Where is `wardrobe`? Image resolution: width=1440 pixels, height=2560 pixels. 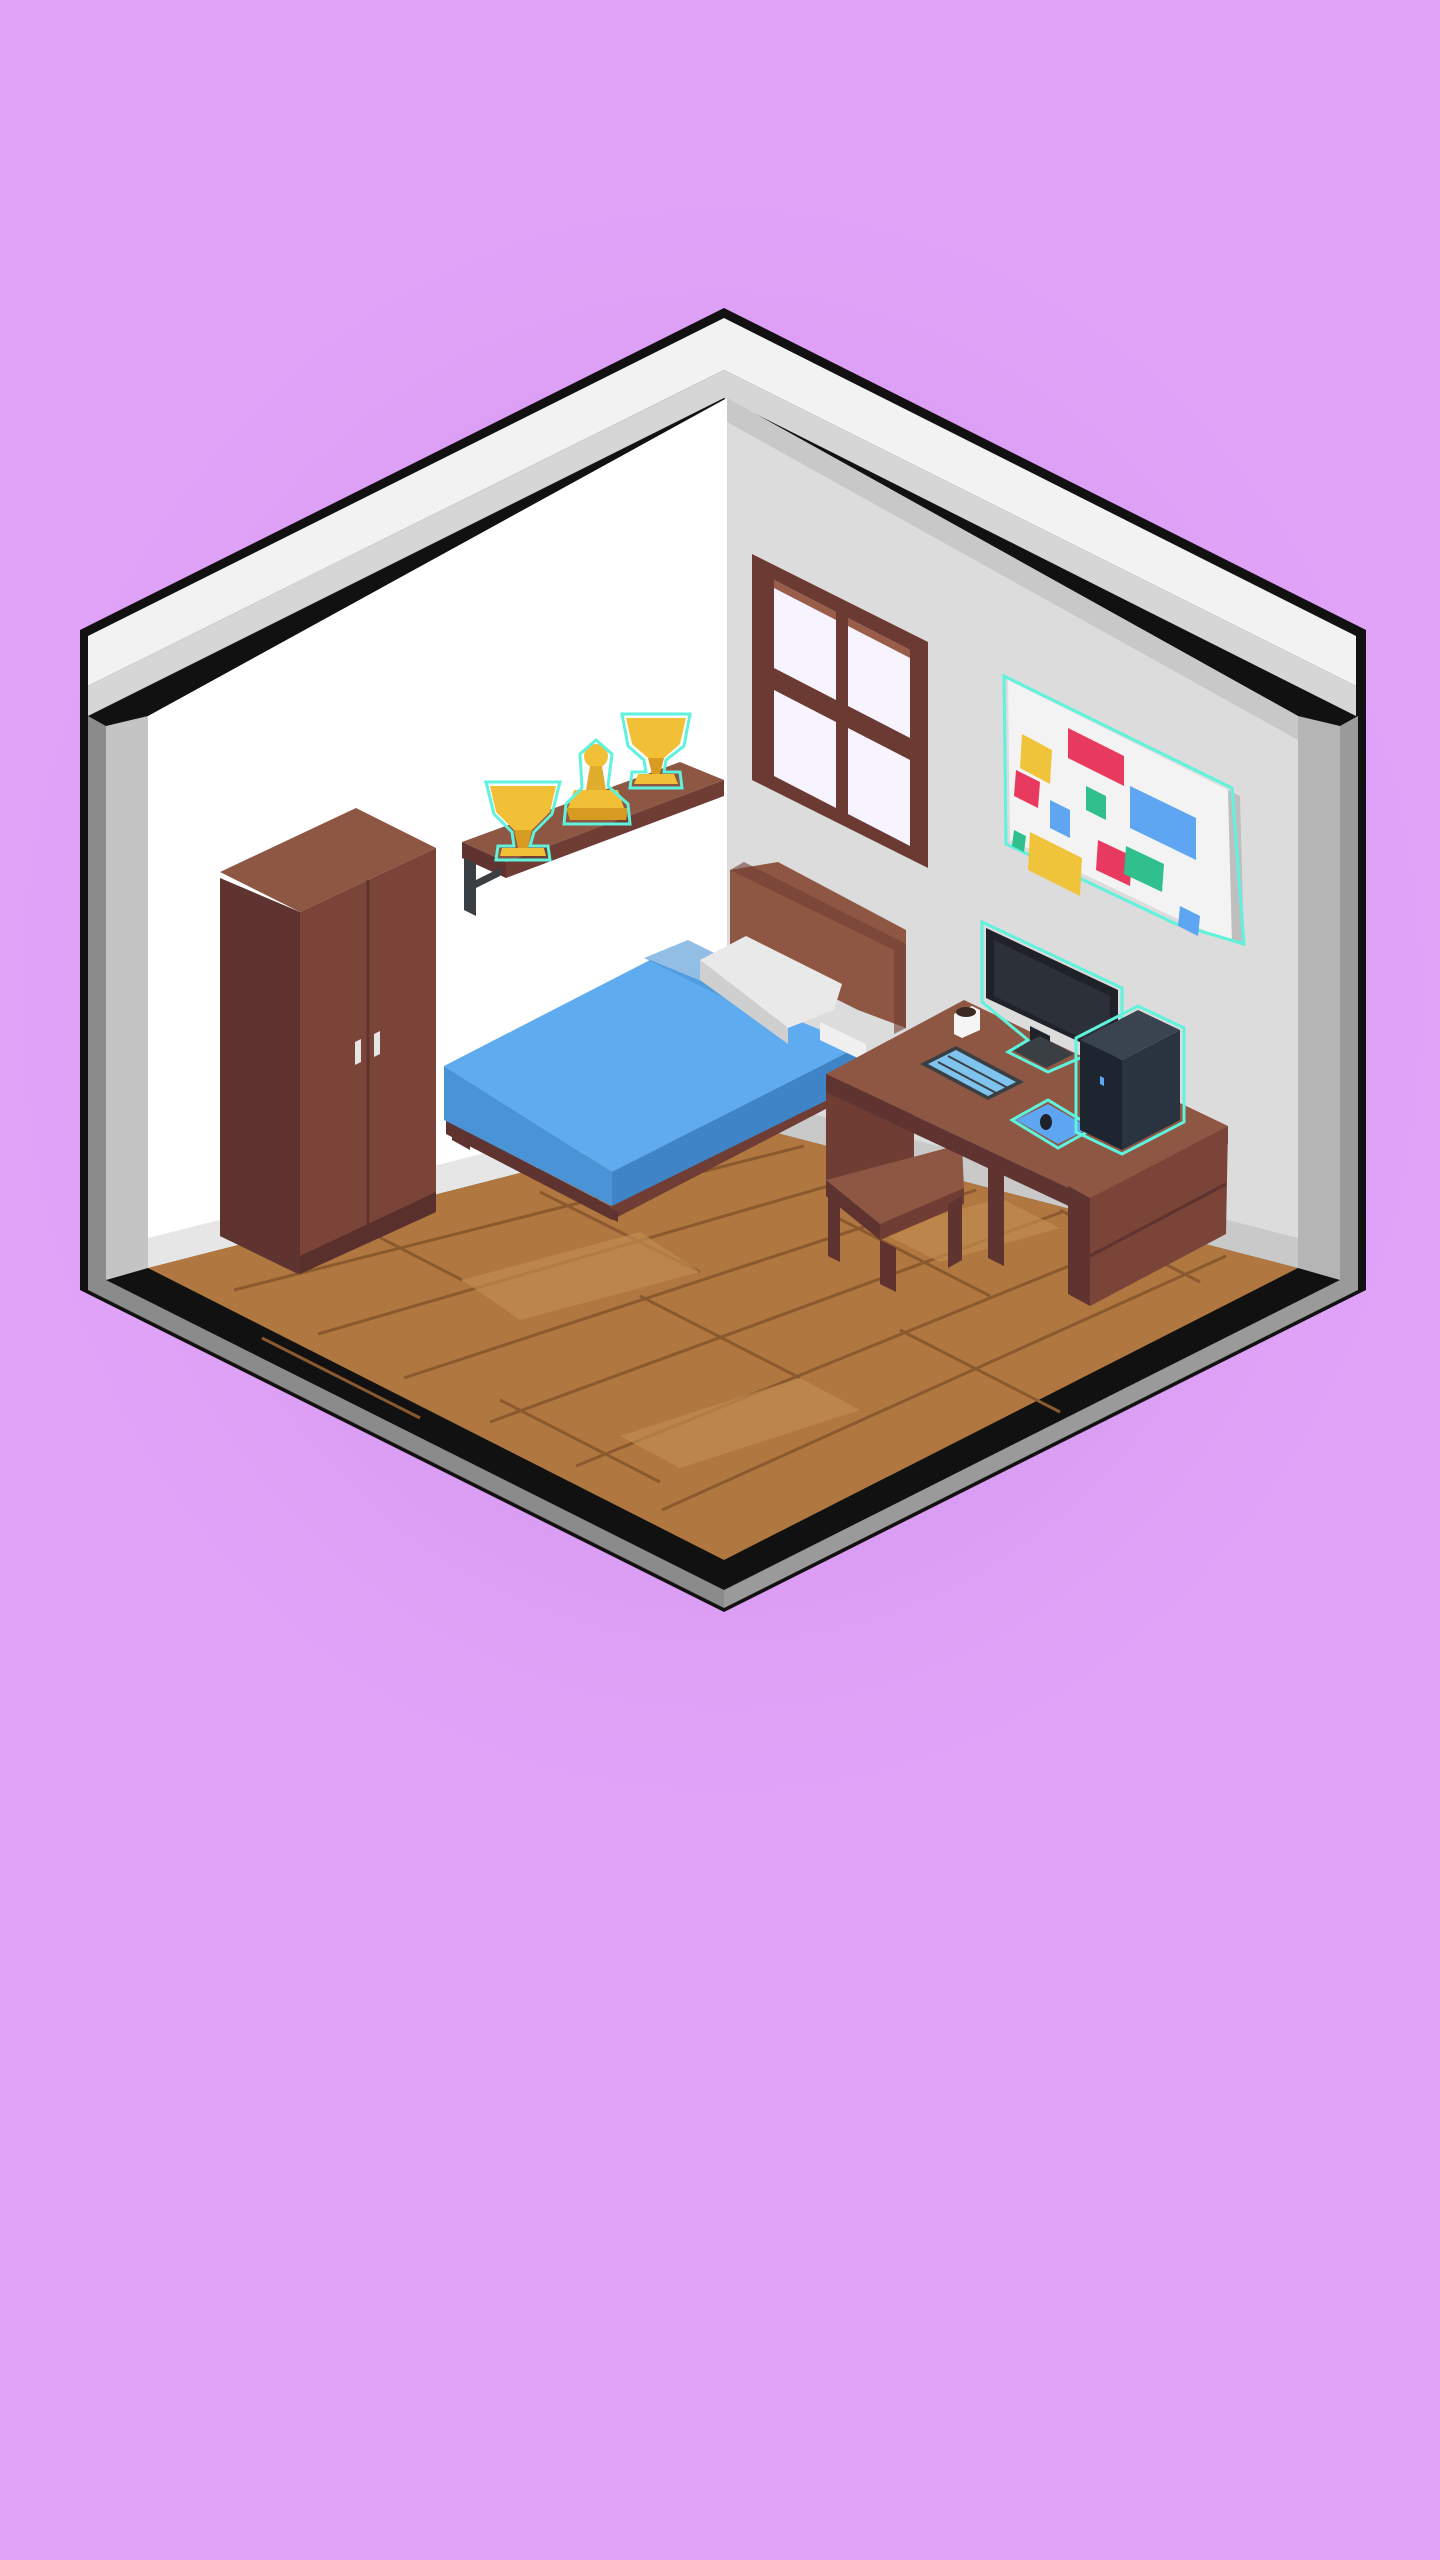
wardrobe is located at coordinates (328, 1041).